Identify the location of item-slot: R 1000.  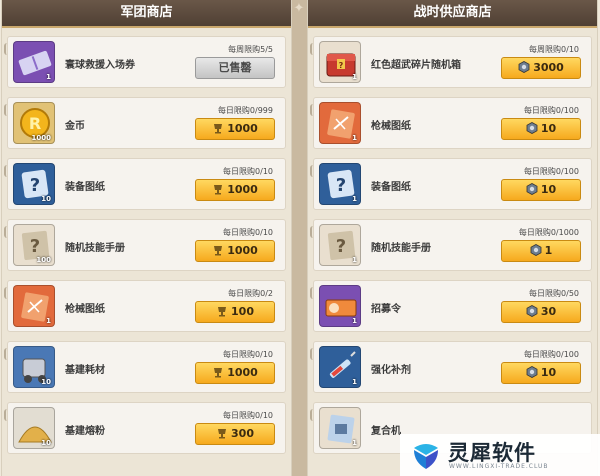
(34, 123).